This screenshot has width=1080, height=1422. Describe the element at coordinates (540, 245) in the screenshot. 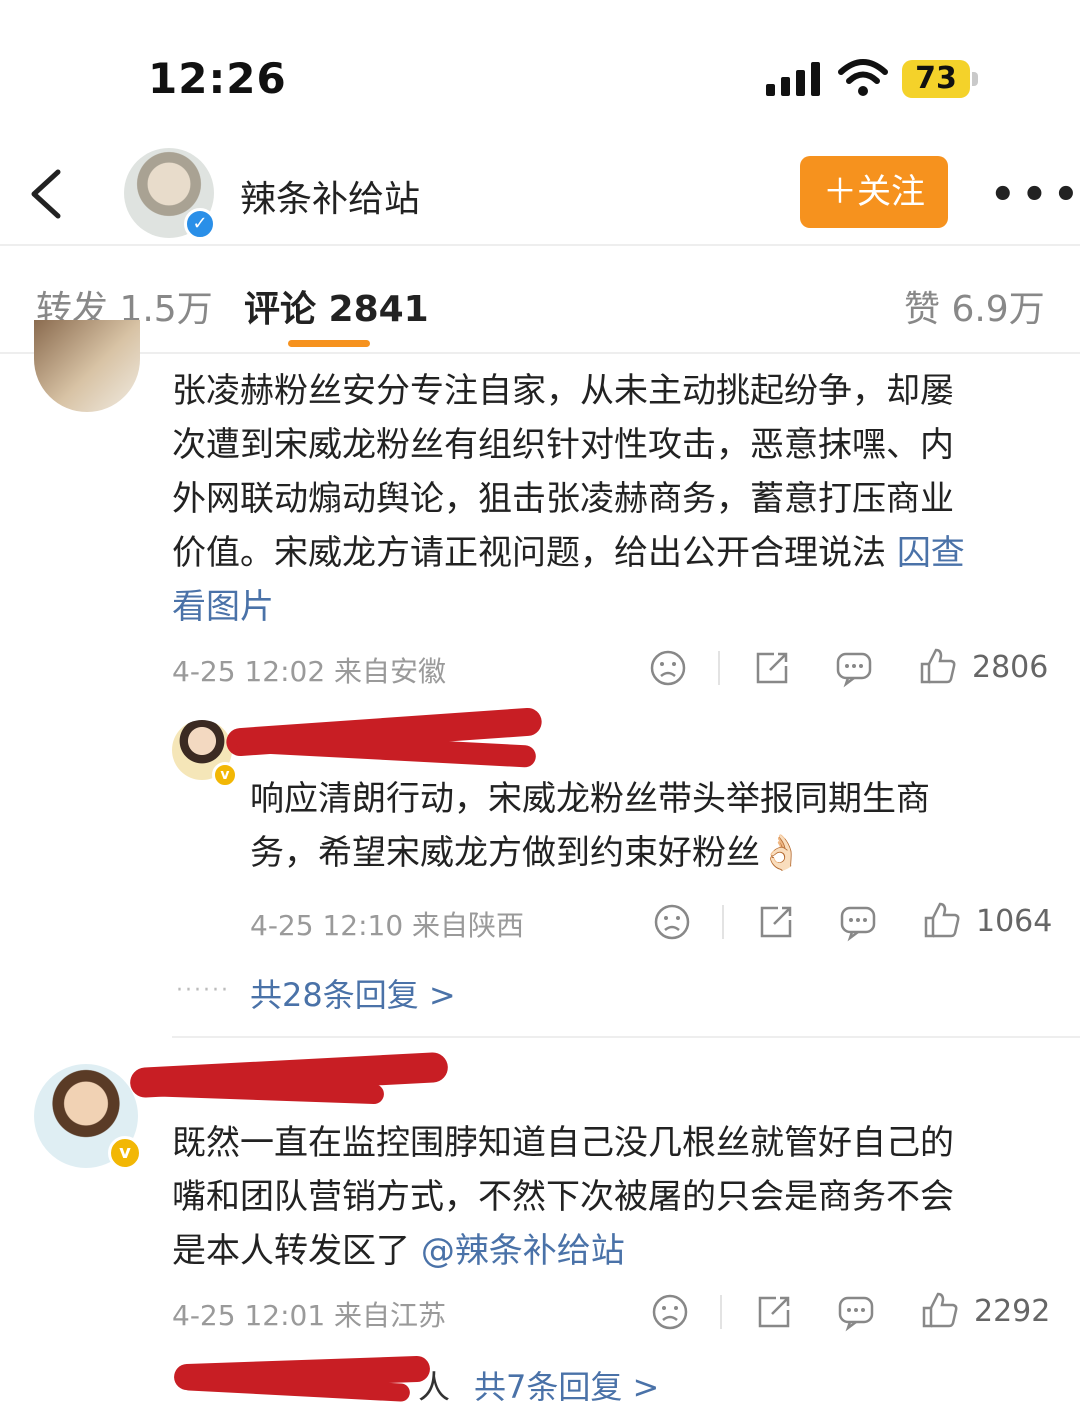

I see `header-divider` at that location.